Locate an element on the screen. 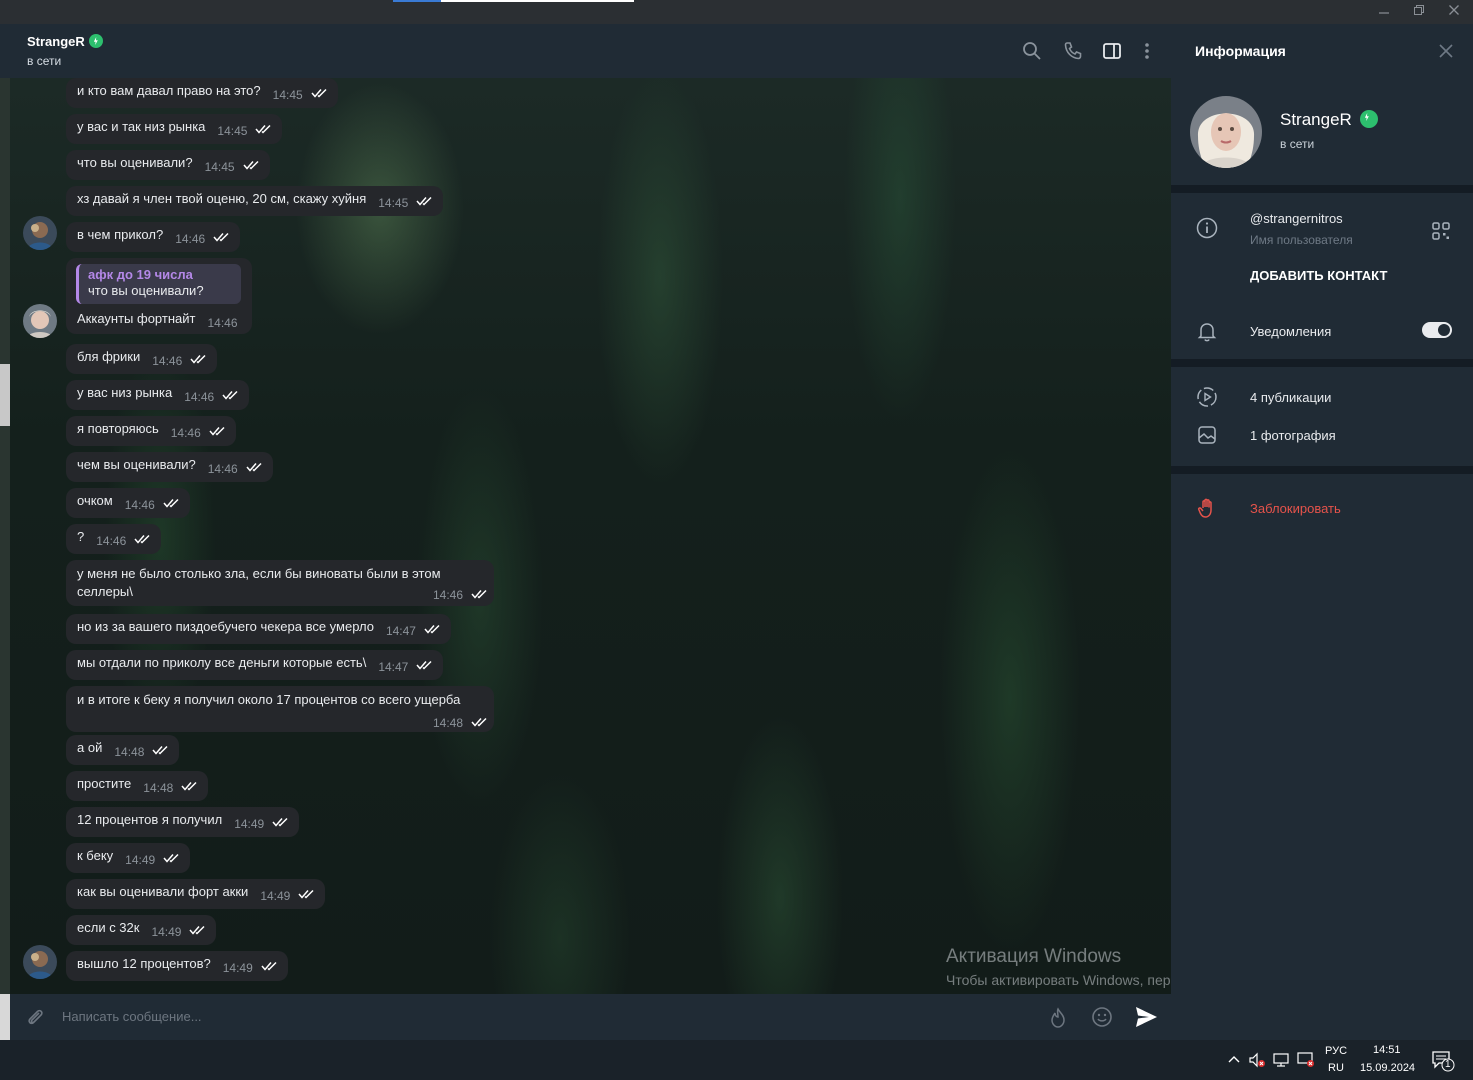 The width and height of the screenshot is (1473, 1080). attach-icon is located at coordinates (35, 1017).